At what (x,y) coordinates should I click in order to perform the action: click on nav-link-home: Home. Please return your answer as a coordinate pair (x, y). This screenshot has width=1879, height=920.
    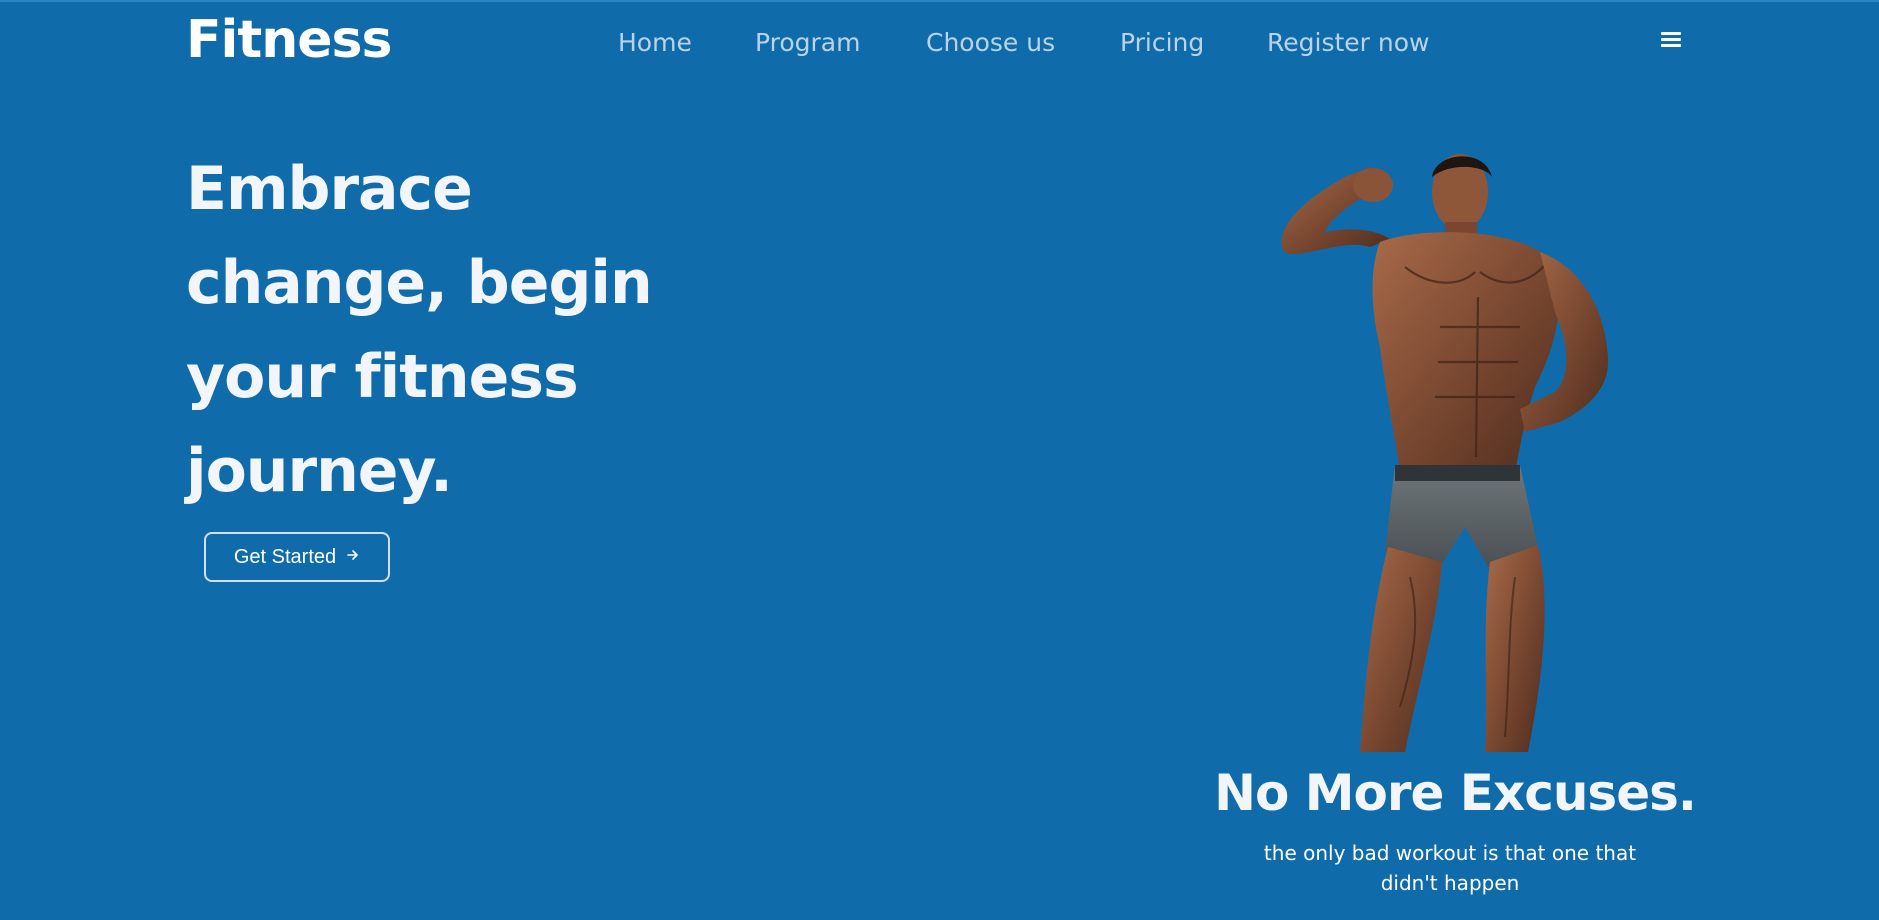
    Looking at the image, I should click on (655, 42).